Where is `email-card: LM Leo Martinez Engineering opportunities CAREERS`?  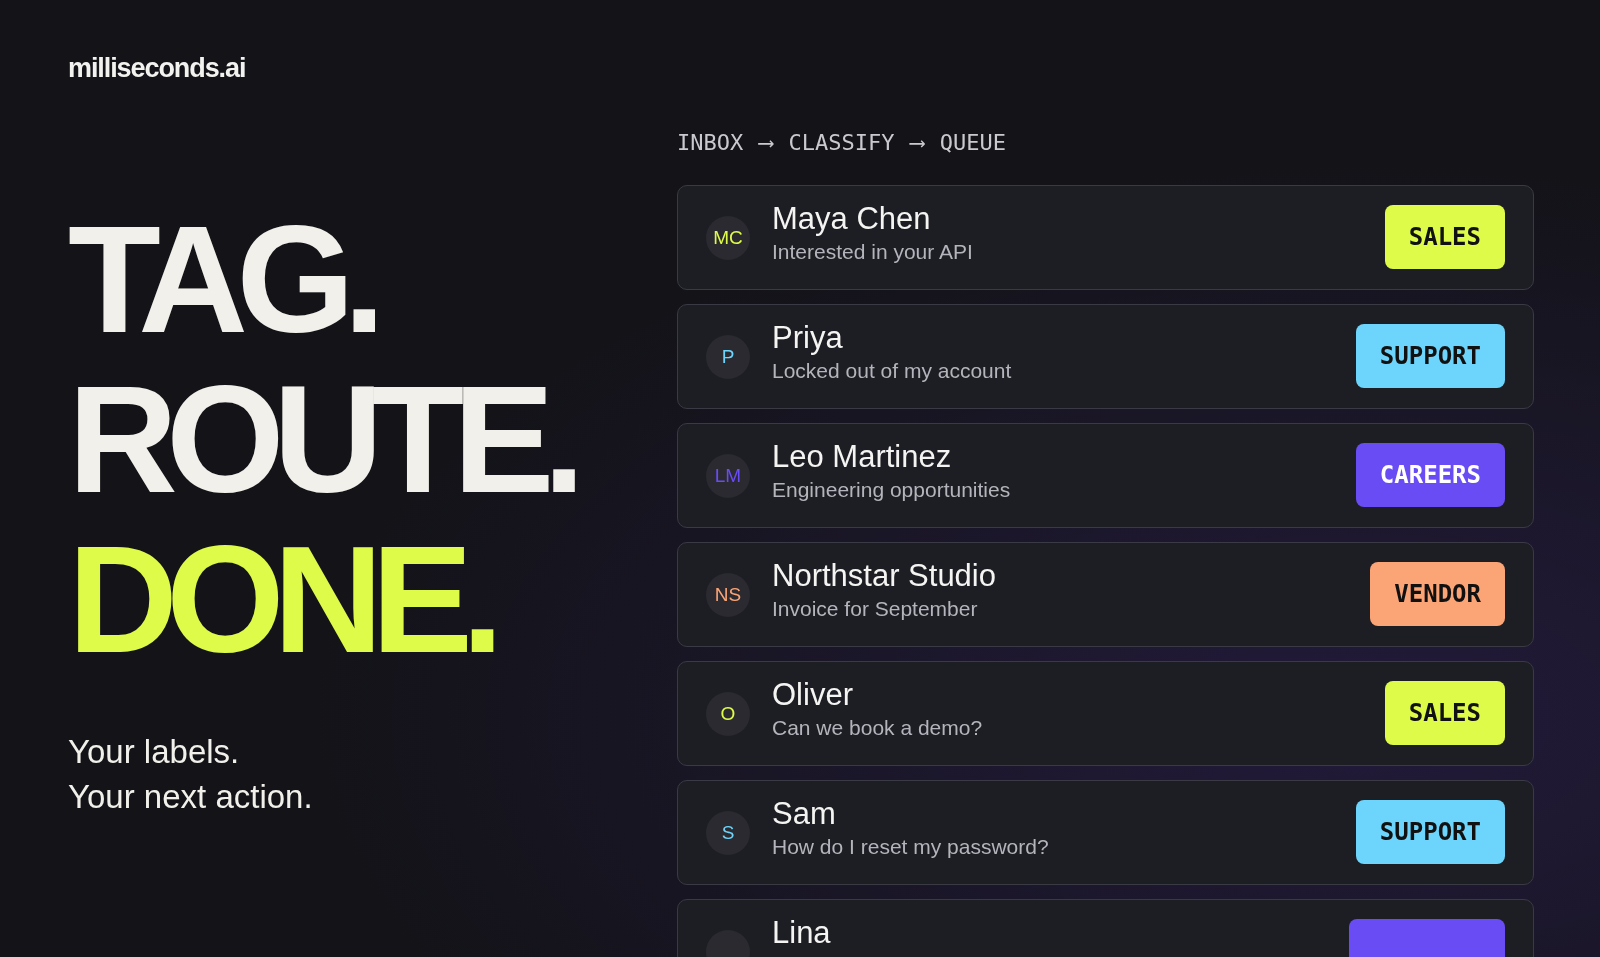
email-card: LM Leo Martinez Engineering opportunities CAREERS is located at coordinates (1105, 475).